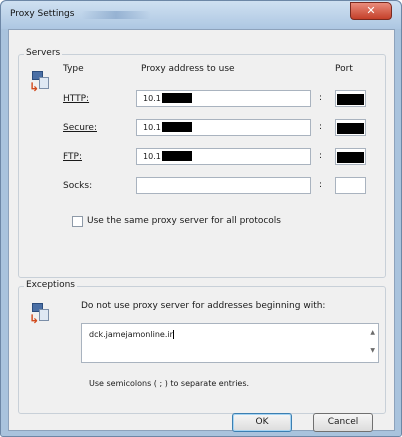  I want to click on http-label: HTTP:, so click(76, 99).